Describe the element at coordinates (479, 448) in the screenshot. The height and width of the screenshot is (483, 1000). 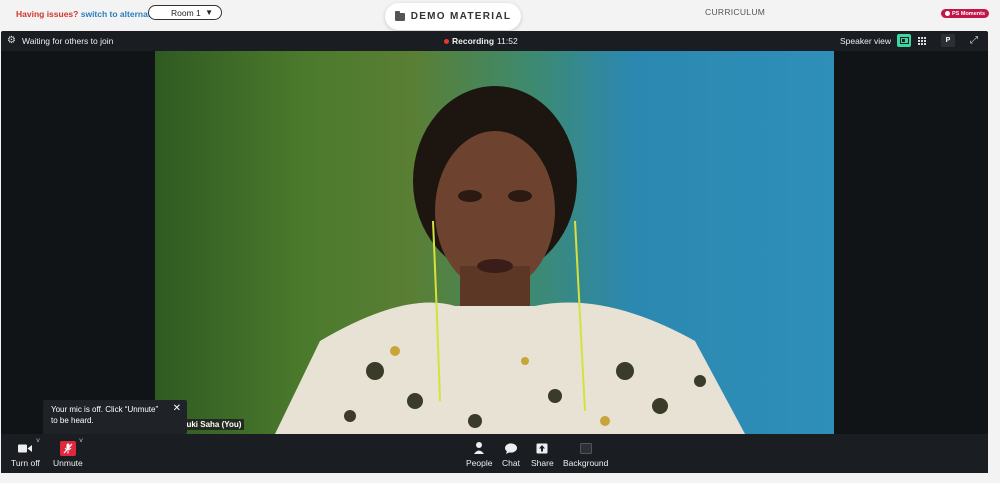
I see `people-icon` at that location.